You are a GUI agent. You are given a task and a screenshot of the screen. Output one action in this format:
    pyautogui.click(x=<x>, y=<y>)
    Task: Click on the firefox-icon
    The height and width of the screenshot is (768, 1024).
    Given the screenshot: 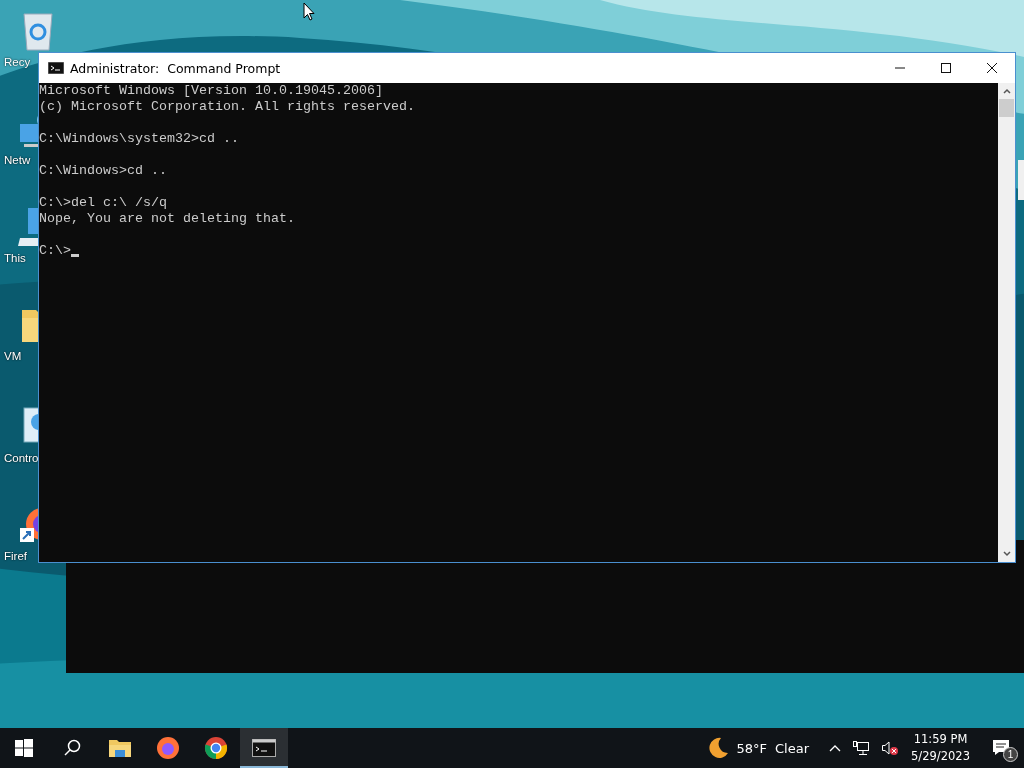 What is the action you would take?
    pyautogui.click(x=168, y=748)
    